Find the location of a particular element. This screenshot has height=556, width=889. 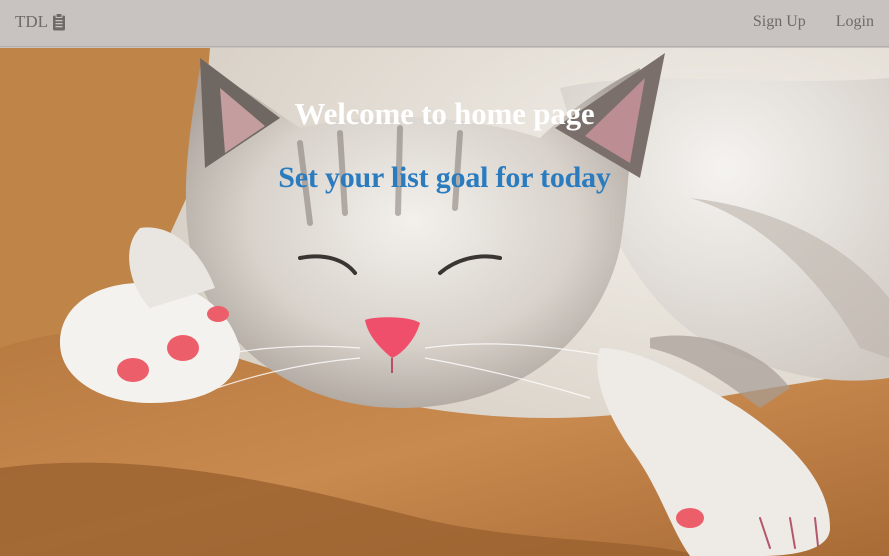

brand-label: TDL is located at coordinates (32, 21).